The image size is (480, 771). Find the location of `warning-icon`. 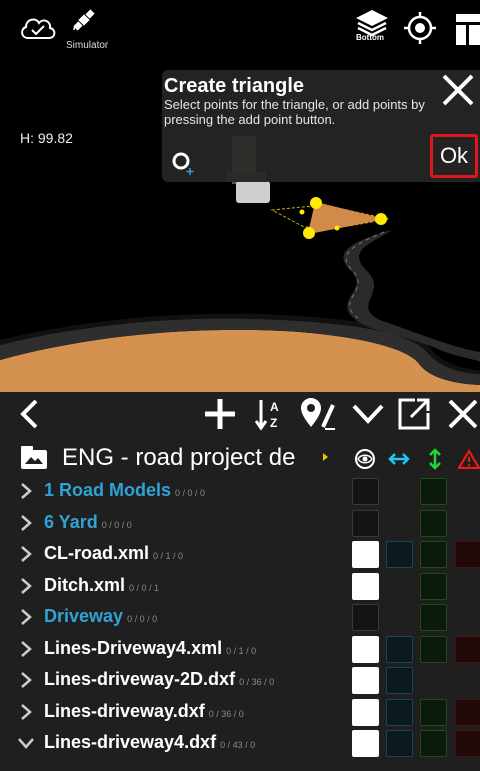

warning-icon is located at coordinates (469, 459).